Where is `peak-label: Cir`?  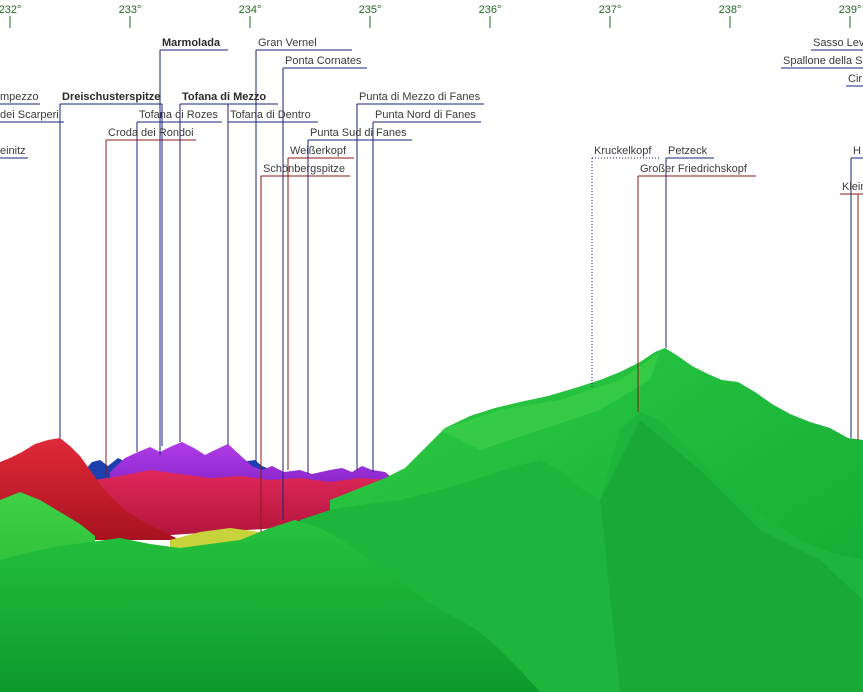
peak-label: Cir is located at coordinates (855, 79).